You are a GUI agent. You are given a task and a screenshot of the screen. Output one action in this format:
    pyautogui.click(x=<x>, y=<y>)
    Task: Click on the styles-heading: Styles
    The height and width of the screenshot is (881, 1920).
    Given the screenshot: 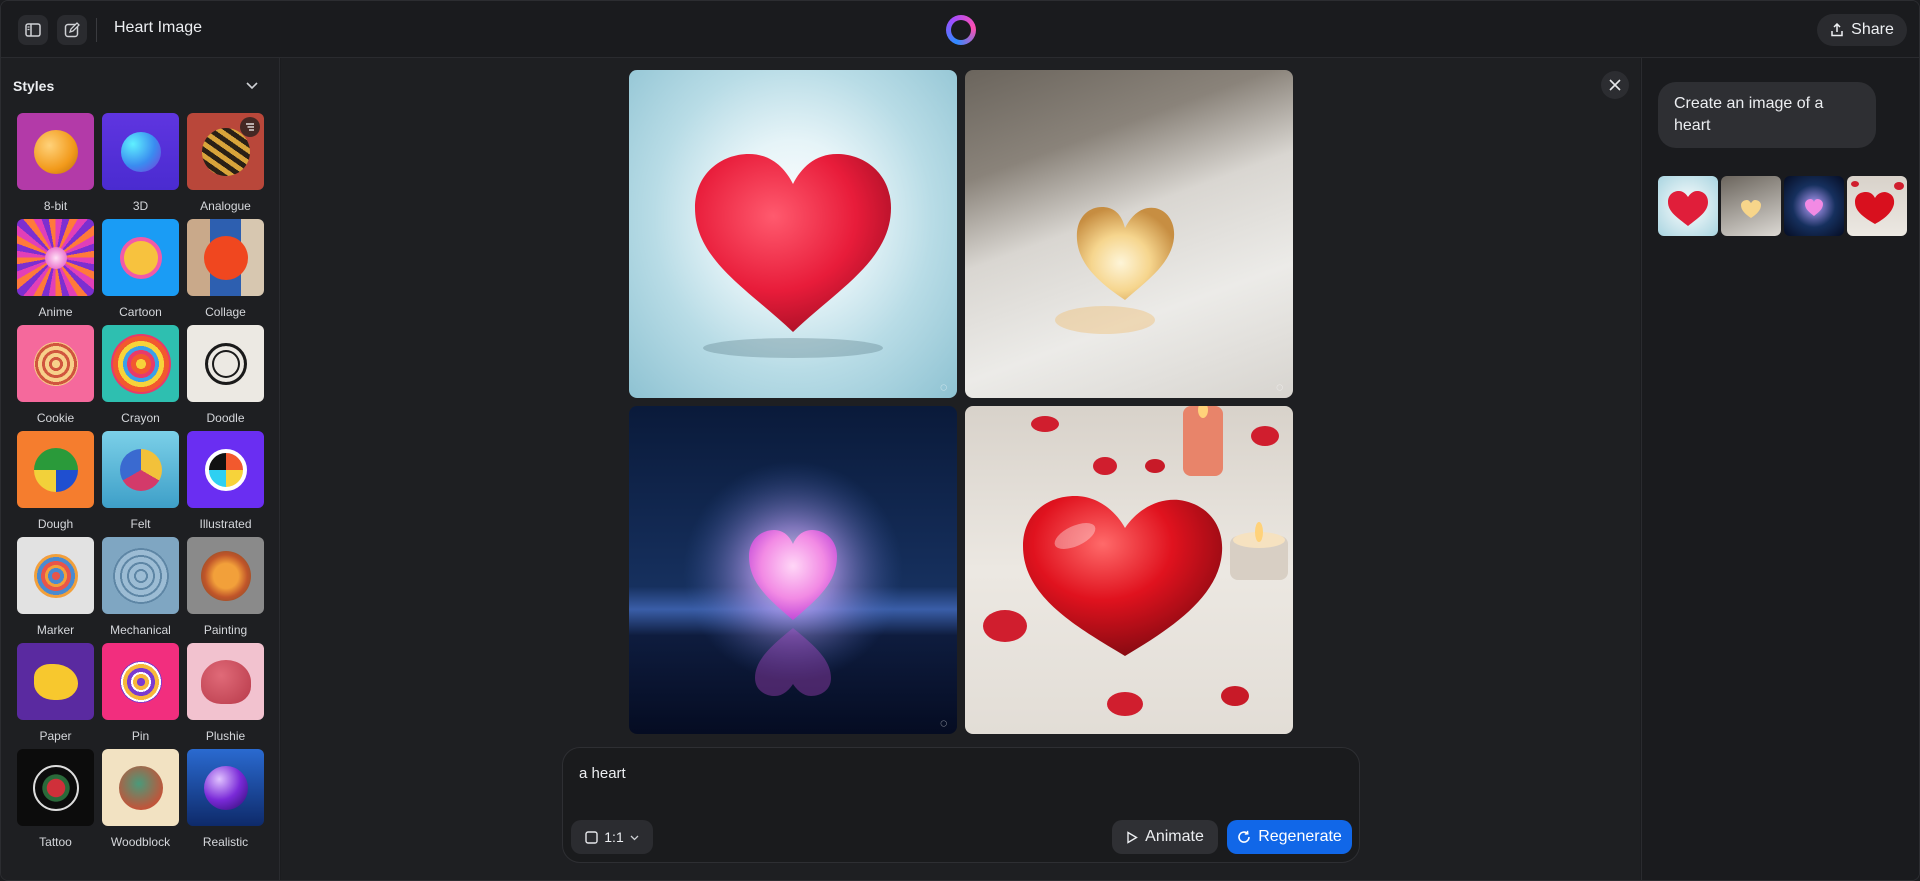 What is the action you would take?
    pyautogui.click(x=34, y=86)
    